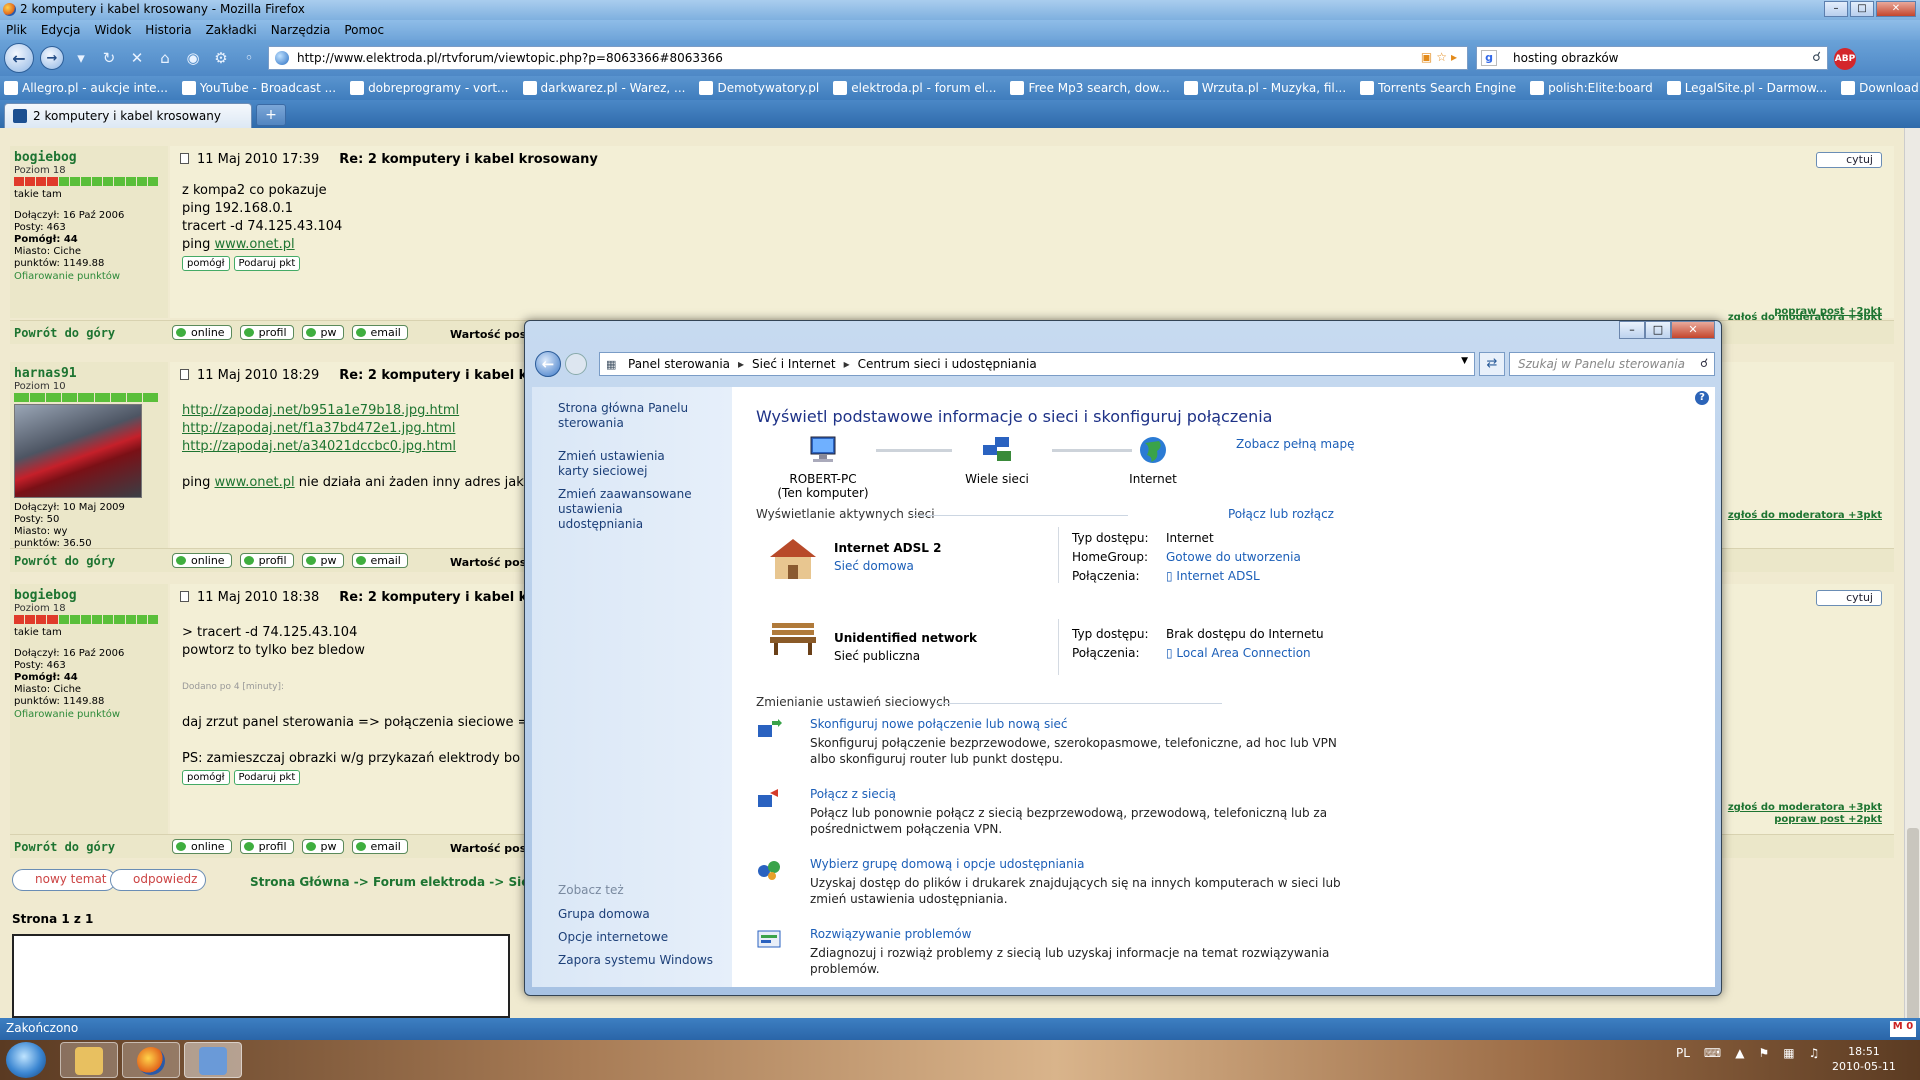  Describe the element at coordinates (874, 566) in the screenshot. I see `network1-type-link: Sieć domowa` at that location.